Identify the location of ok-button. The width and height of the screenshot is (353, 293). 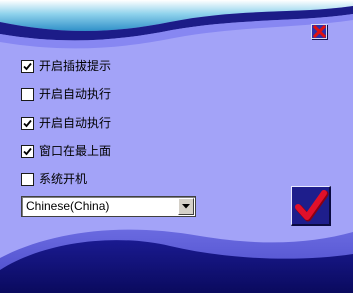
(311, 206).